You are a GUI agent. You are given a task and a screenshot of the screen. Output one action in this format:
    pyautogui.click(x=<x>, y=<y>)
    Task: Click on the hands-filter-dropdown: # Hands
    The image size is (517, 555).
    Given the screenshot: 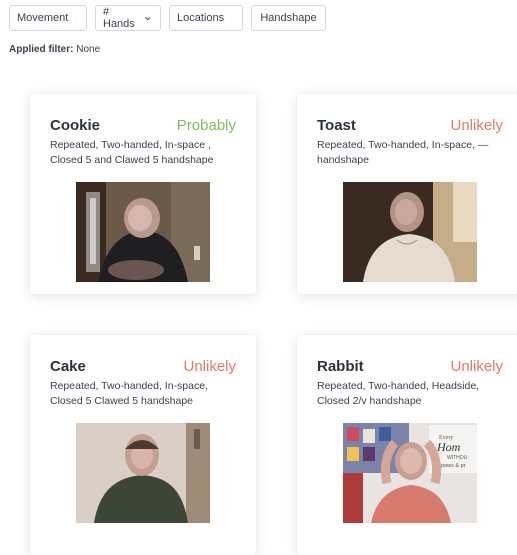 What is the action you would take?
    pyautogui.click(x=128, y=18)
    